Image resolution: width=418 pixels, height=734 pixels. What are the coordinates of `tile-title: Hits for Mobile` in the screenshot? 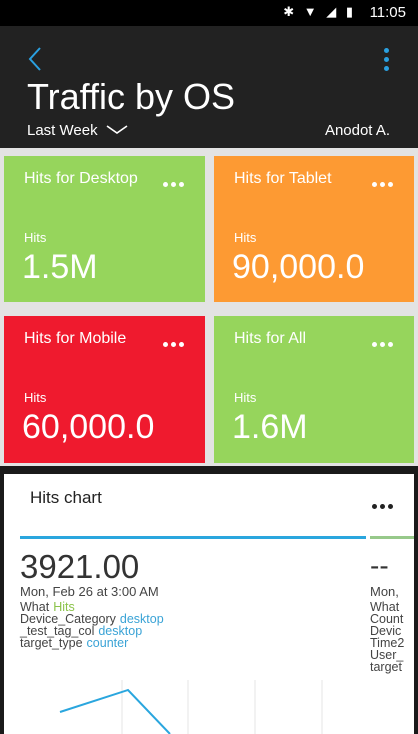 It's located at (75, 338).